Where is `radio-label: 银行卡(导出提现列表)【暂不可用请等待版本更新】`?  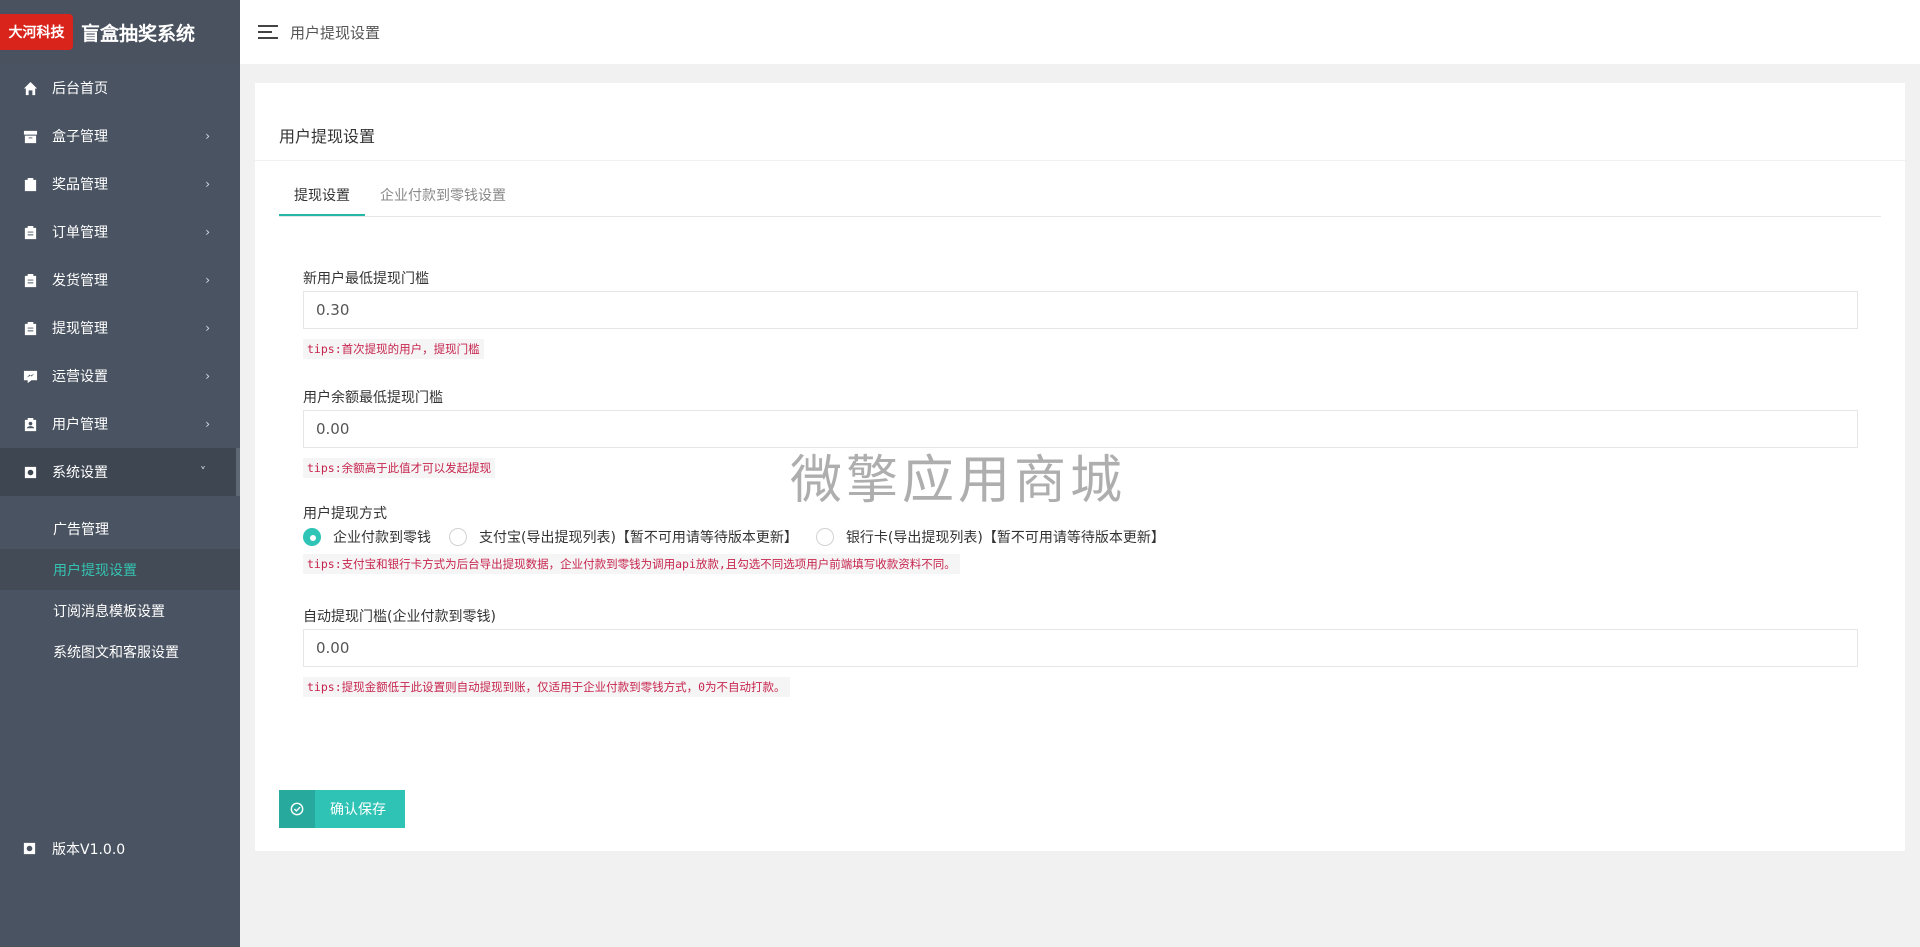
radio-label: 银行卡(导出提现列表)【暂不可用请等待版本更新】 is located at coordinates (1005, 538).